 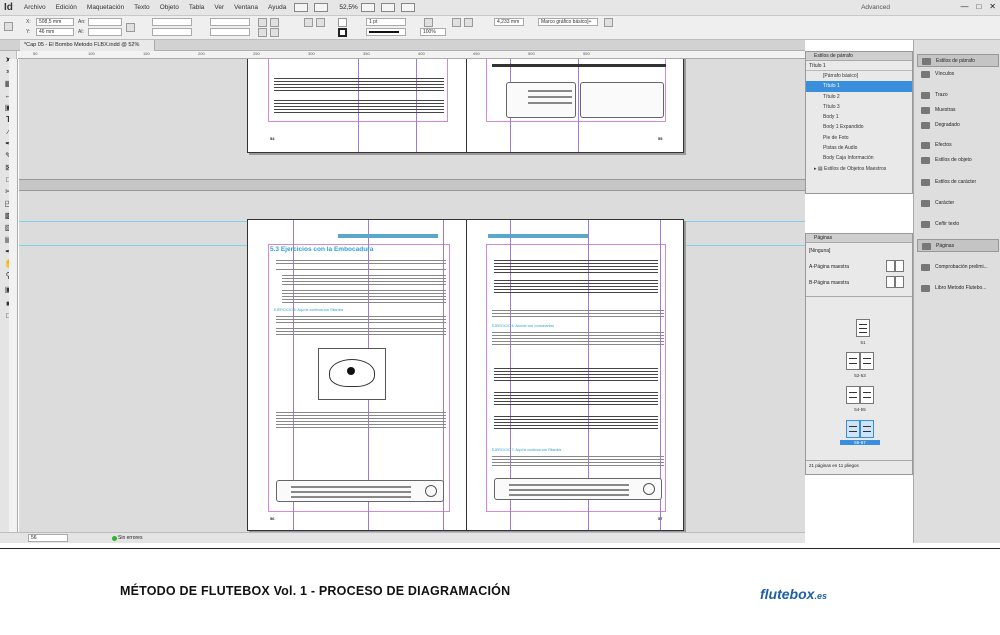 I want to click on menu-maquetacion: Maquetación, so click(x=105, y=7).